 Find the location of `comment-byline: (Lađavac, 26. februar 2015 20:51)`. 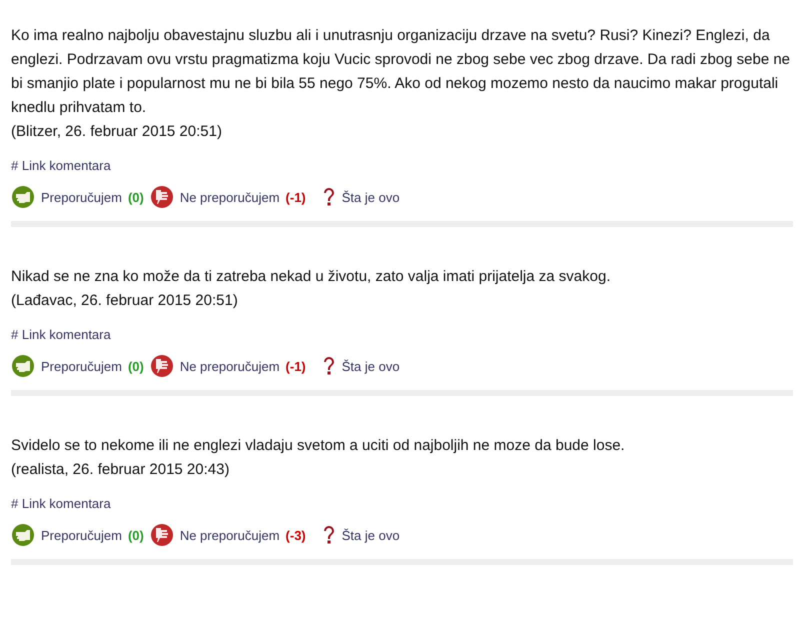

comment-byline: (Lađavac, 26. februar 2015 20:51) is located at coordinates (125, 301).